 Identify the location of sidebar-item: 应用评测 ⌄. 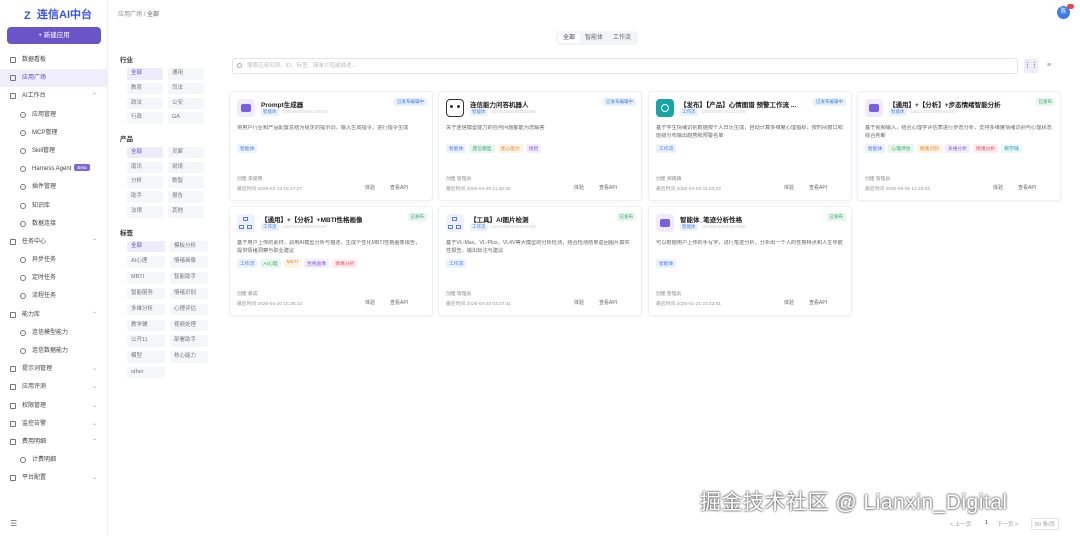
(53, 387).